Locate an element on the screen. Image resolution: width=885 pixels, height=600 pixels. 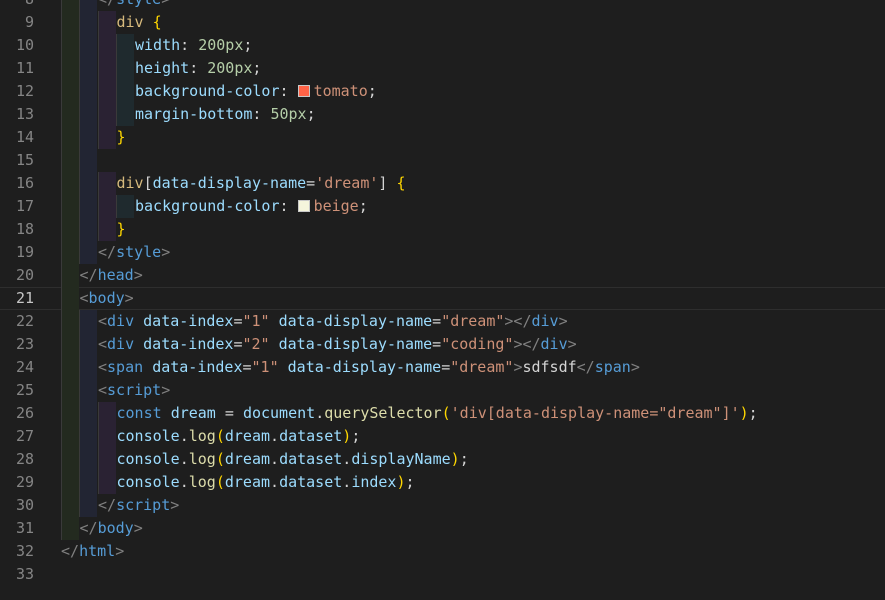
code-text: console.log(dream.dataset.index); is located at coordinates (266, 482).